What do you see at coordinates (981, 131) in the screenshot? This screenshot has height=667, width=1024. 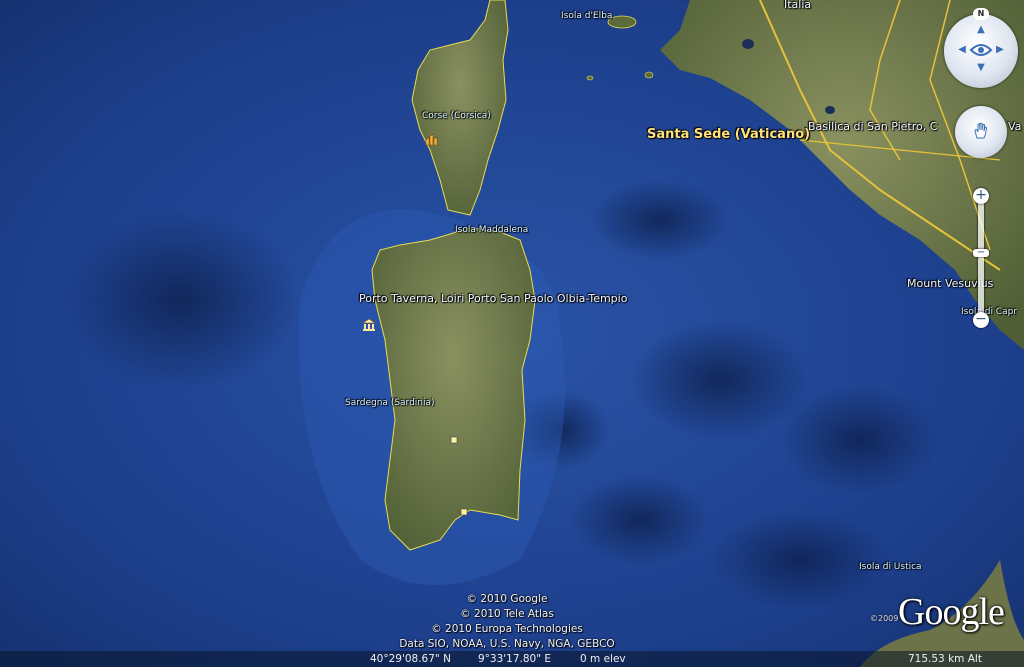 I see `hand-icon` at bounding box center [981, 131].